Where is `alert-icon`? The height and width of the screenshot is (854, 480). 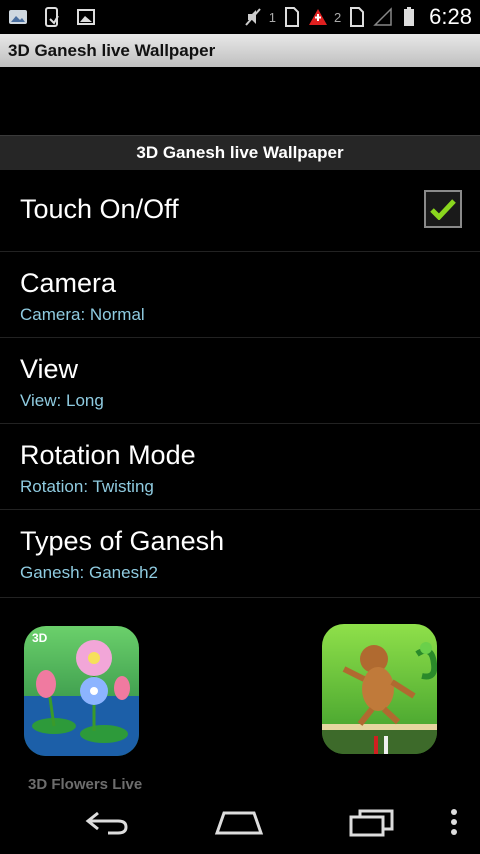 alert-icon is located at coordinates (318, 17).